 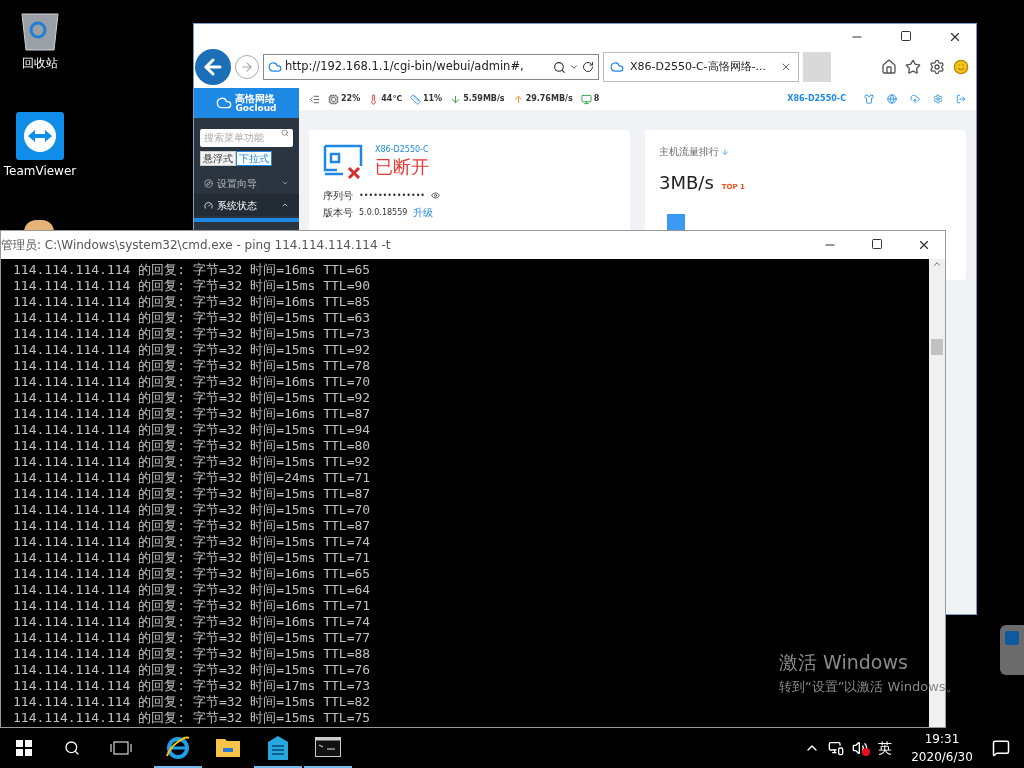 I want to click on teamviewer-icon, so click(x=40, y=136).